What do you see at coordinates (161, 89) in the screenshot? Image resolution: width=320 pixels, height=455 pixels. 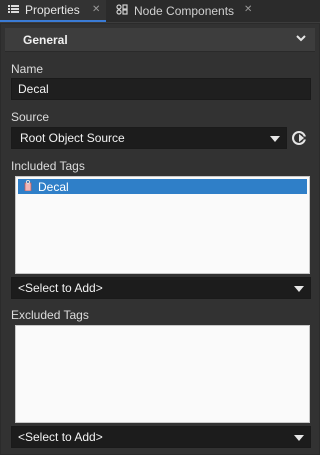 I see `name-field: Decal` at bounding box center [161, 89].